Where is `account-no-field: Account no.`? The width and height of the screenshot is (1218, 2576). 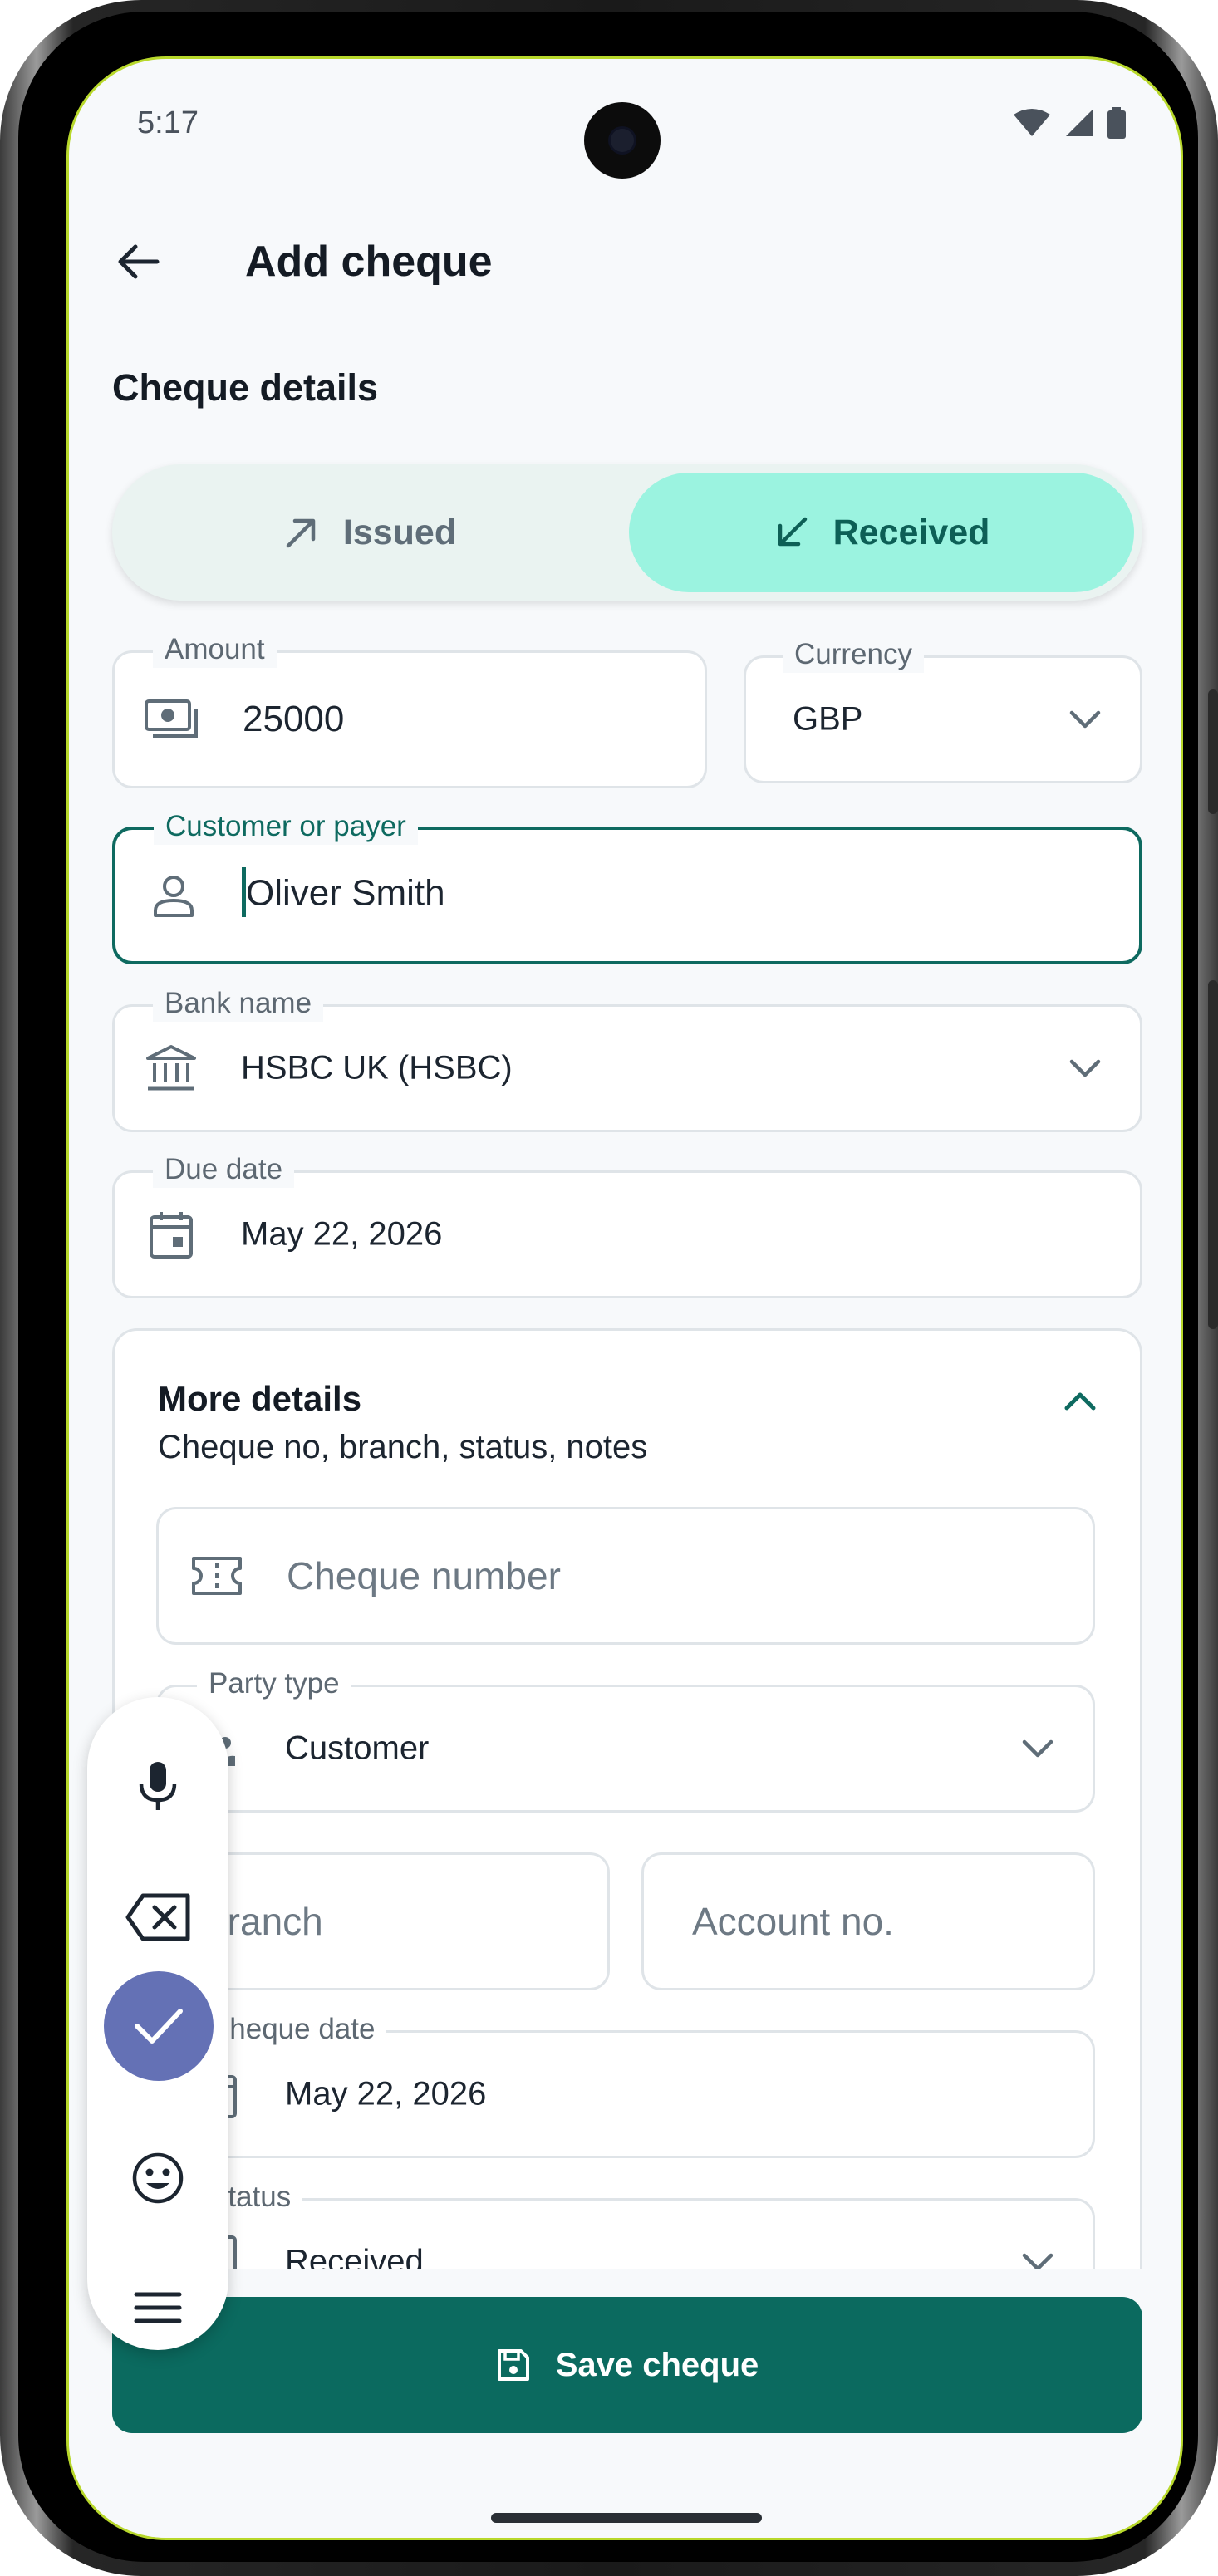 account-no-field: Account no. is located at coordinates (868, 1921).